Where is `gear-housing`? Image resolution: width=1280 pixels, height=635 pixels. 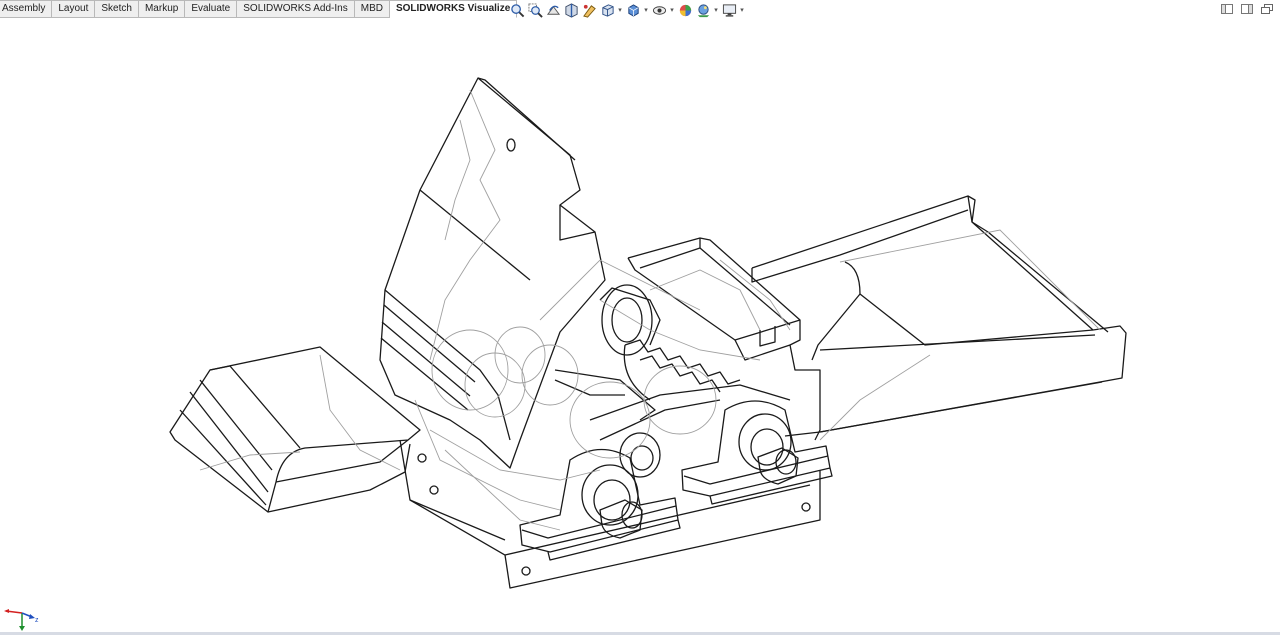 gear-housing is located at coordinates (724, 339).